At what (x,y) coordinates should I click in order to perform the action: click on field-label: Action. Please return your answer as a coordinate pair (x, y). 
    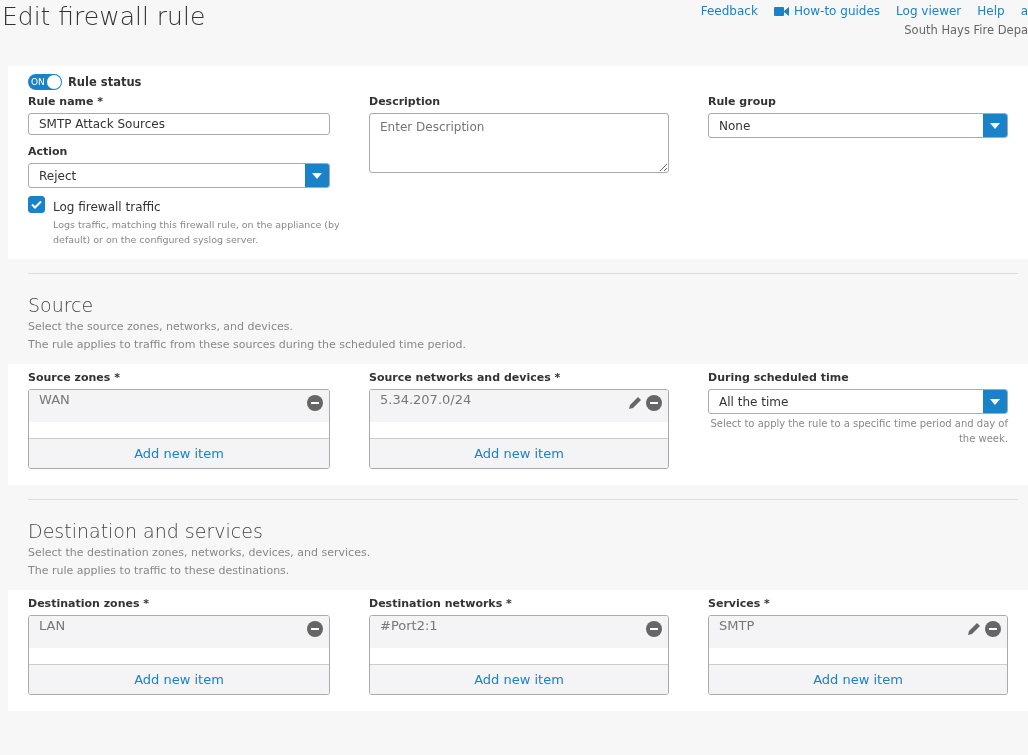
    Looking at the image, I should click on (48, 151).